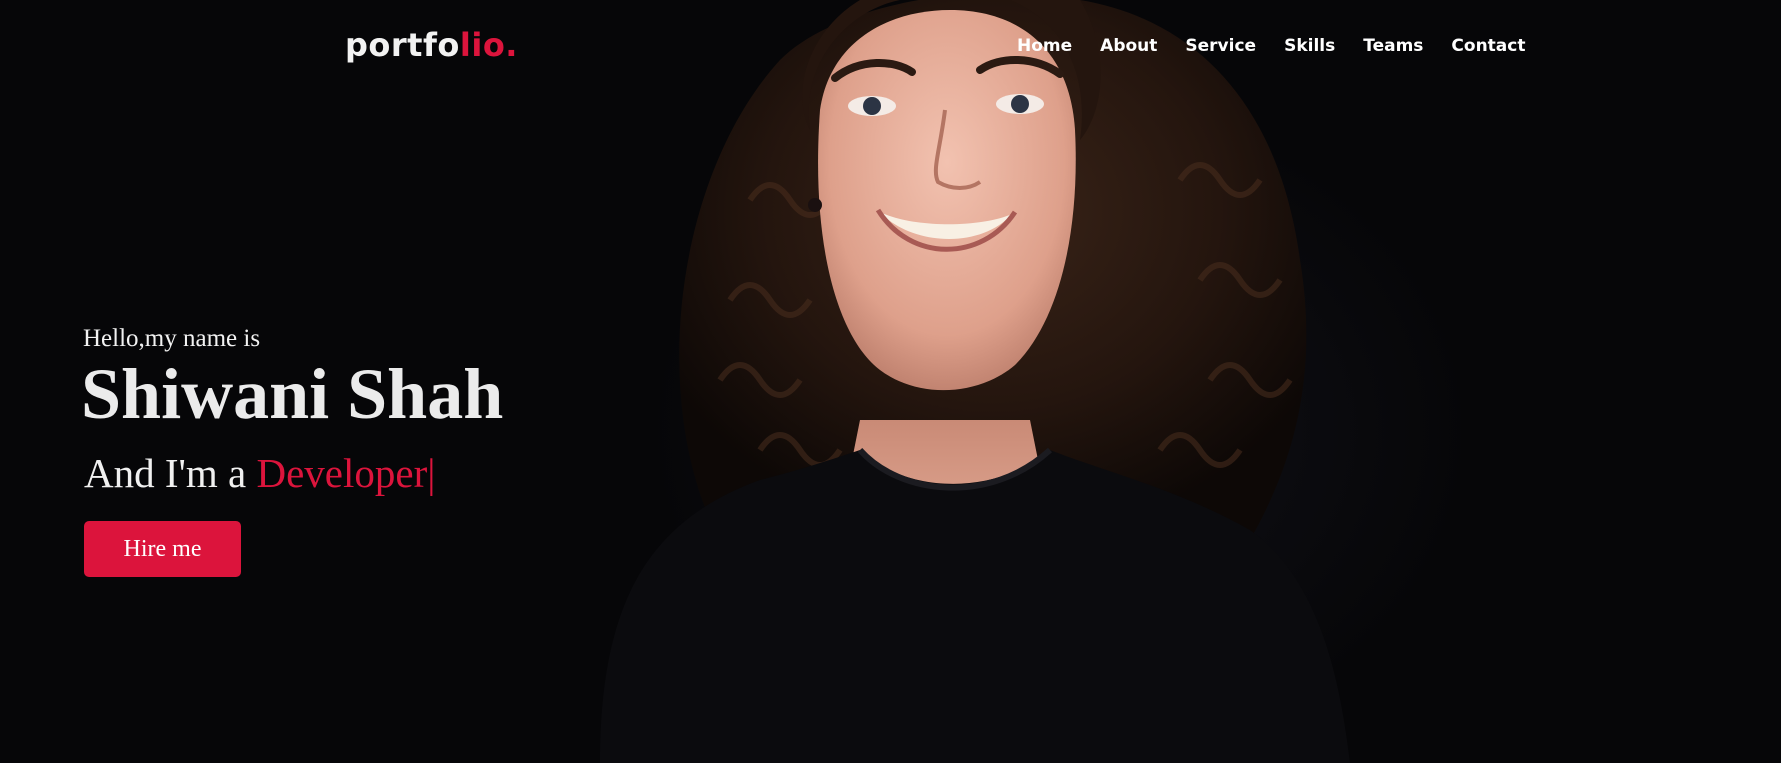  What do you see at coordinates (1044, 46) in the screenshot?
I see `nav-link-home: Home` at bounding box center [1044, 46].